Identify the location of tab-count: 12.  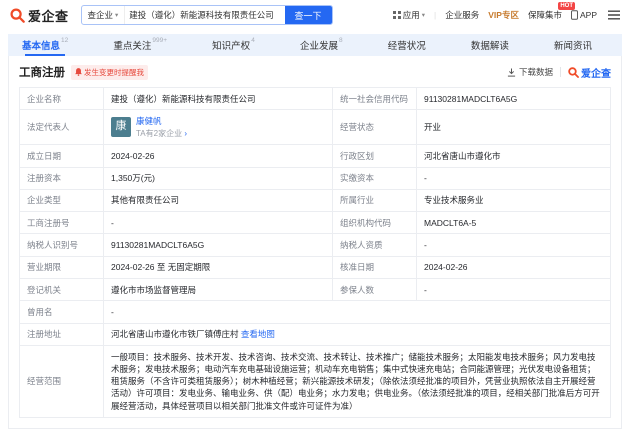
(65, 40).